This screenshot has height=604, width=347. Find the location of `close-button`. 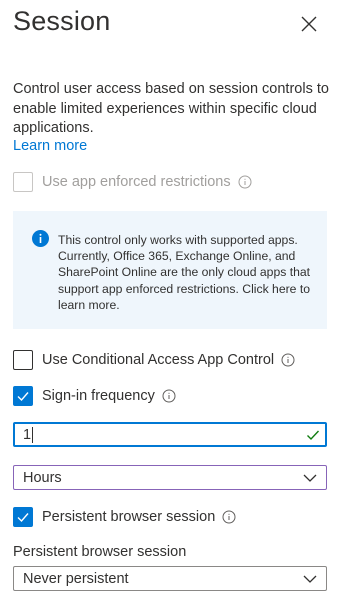

close-button is located at coordinates (309, 24).